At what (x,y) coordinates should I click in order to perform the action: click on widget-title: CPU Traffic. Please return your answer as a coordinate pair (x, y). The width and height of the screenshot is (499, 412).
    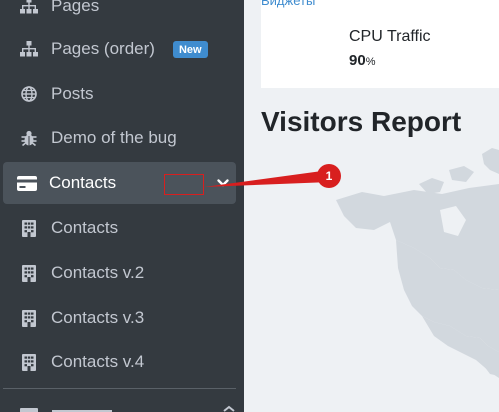
    Looking at the image, I should click on (390, 36).